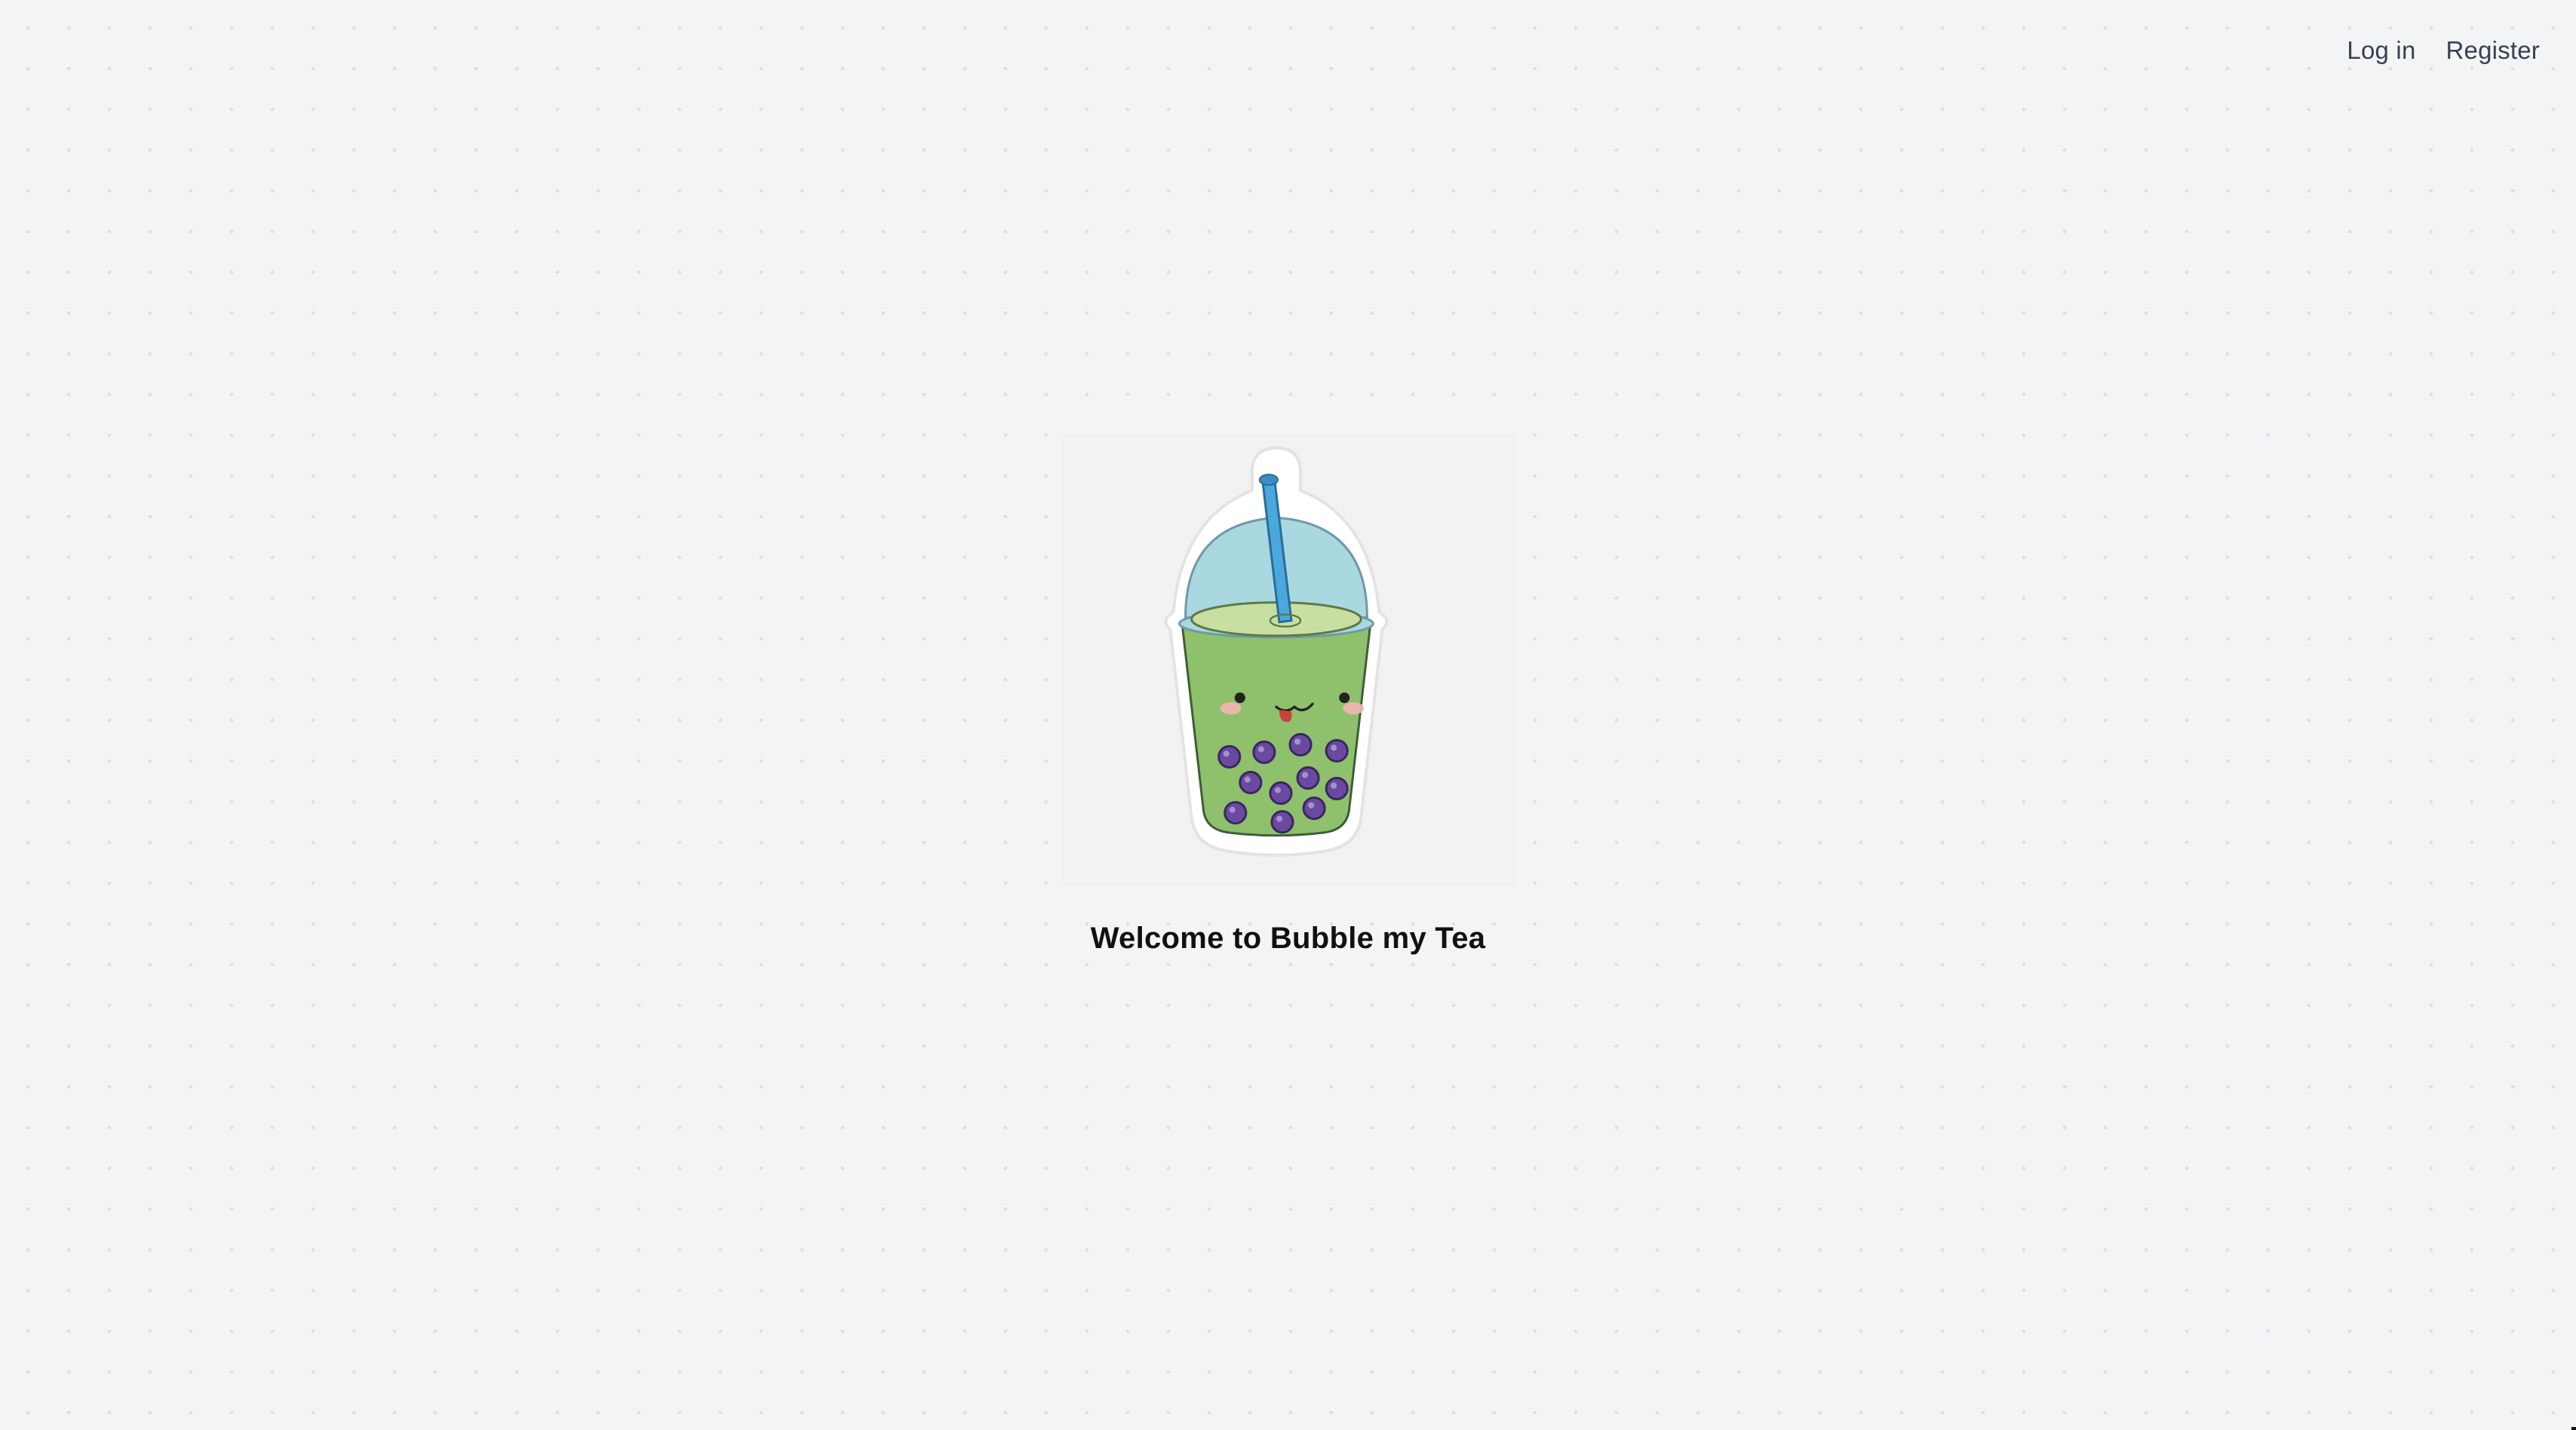 This screenshot has width=2576, height=1430. I want to click on login-link: Log in, so click(2381, 50).